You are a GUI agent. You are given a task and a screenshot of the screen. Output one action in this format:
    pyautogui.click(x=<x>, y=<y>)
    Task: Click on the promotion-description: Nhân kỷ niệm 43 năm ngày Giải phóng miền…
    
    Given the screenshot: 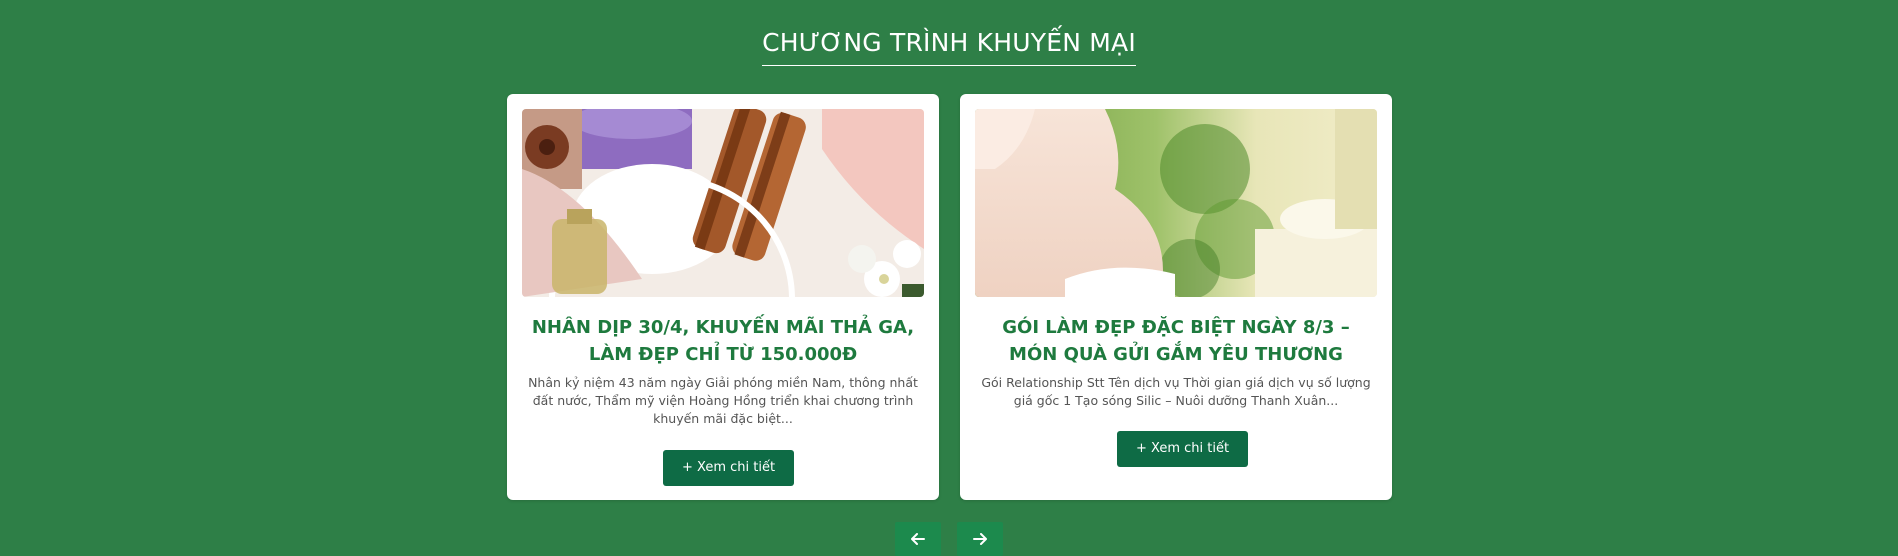 What is the action you would take?
    pyautogui.click(x=723, y=400)
    